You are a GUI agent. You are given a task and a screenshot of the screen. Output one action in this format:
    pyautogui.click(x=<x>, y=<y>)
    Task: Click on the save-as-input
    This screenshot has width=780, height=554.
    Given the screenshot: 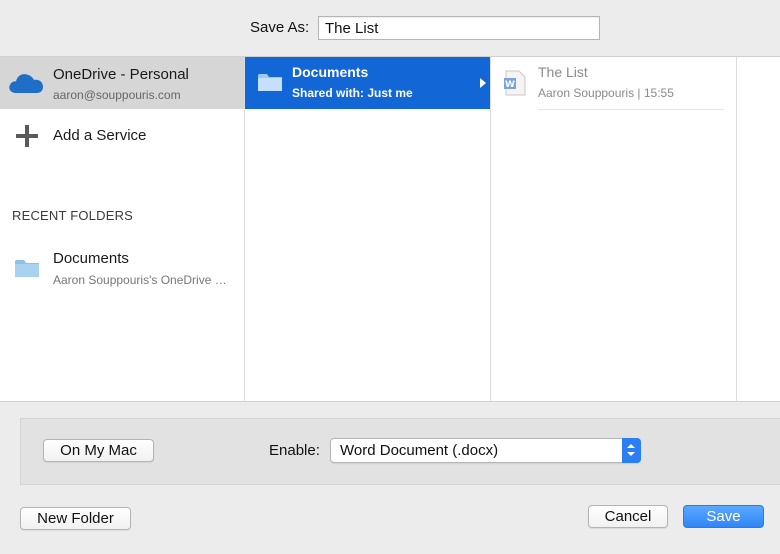 What is the action you would take?
    pyautogui.click(x=459, y=28)
    